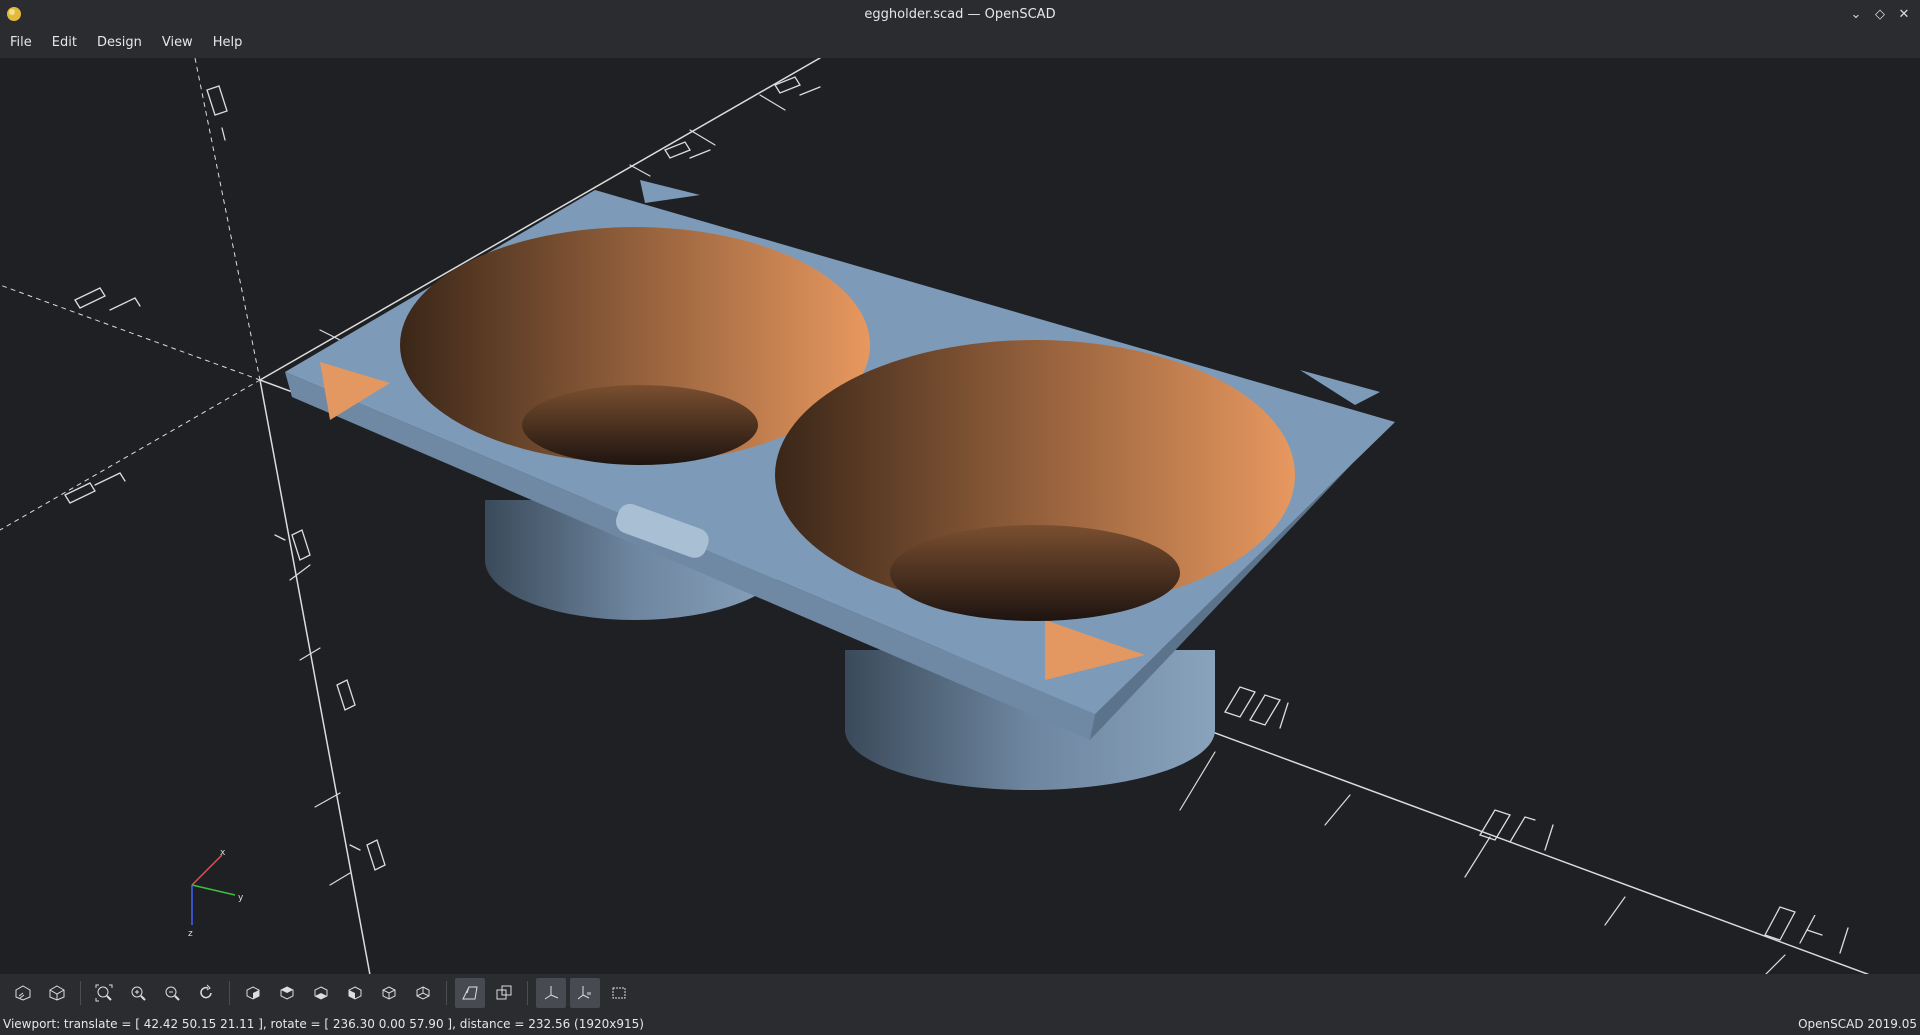 The image size is (1920, 1035). What do you see at coordinates (241, 898) in the screenshot?
I see `axis-label-y: y` at bounding box center [241, 898].